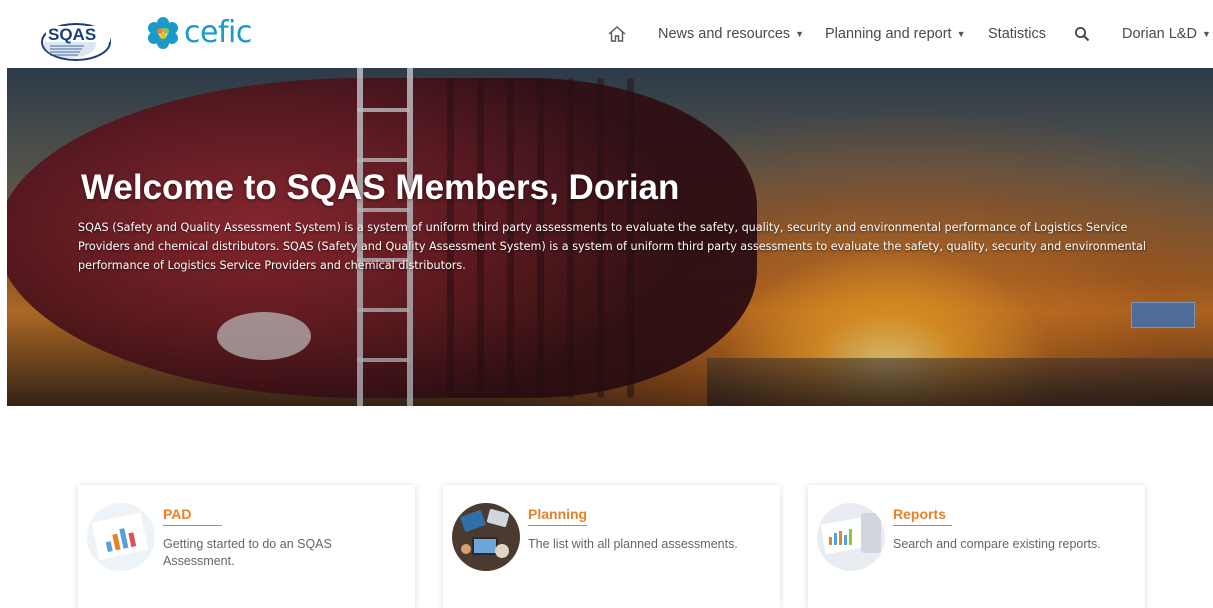  I want to click on nav-statistics-label: Statistics, so click(1017, 34).